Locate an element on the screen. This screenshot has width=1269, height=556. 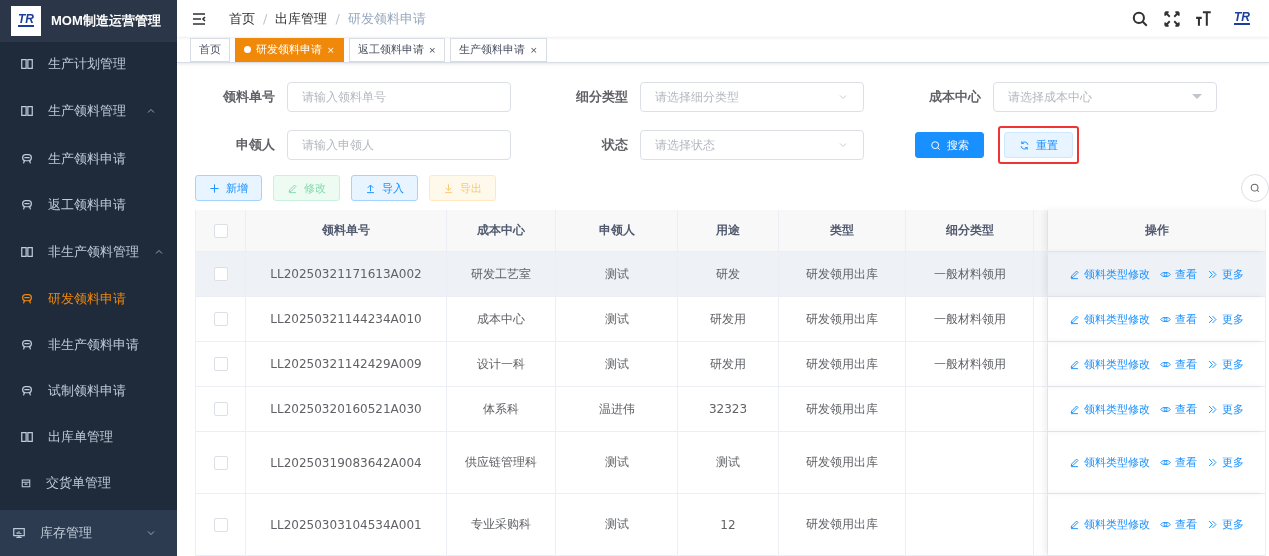
field-label: 领料单号 is located at coordinates (248, 97).